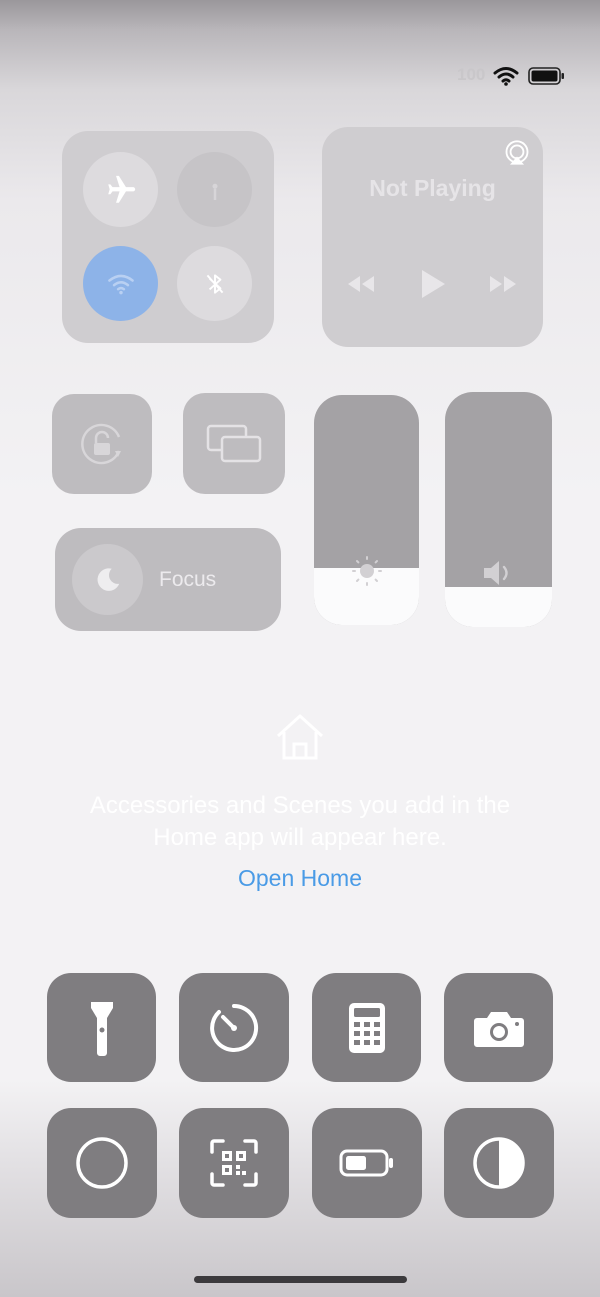 The image size is (600, 1297). Describe the element at coordinates (168, 237) in the screenshot. I see `connectivity-module` at that location.